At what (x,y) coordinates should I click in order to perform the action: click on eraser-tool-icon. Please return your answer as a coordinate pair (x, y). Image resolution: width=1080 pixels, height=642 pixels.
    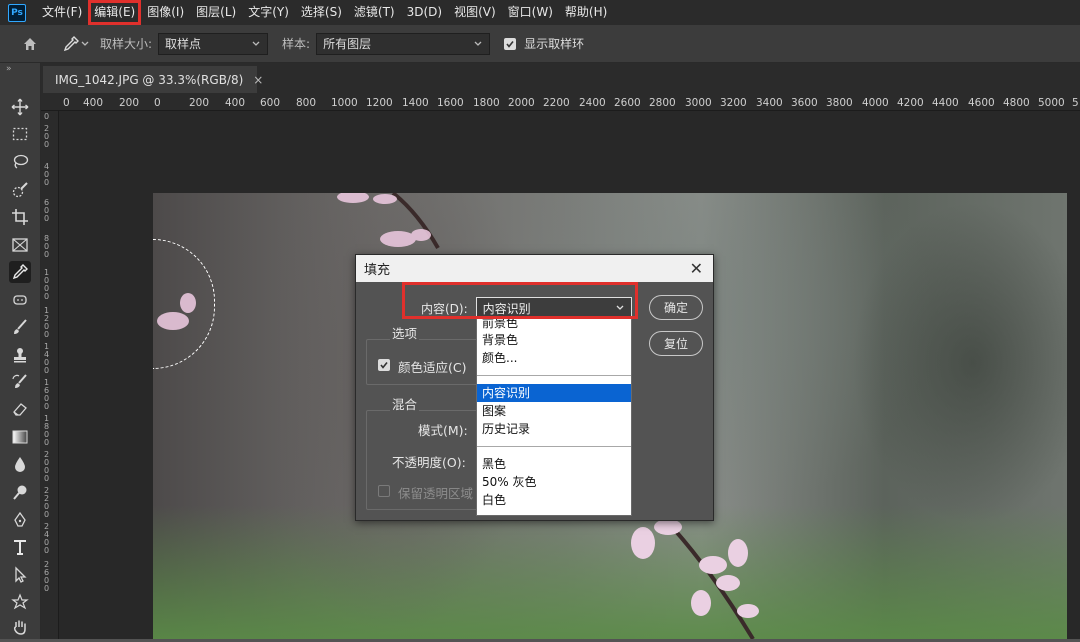
    Looking at the image, I should click on (20, 409).